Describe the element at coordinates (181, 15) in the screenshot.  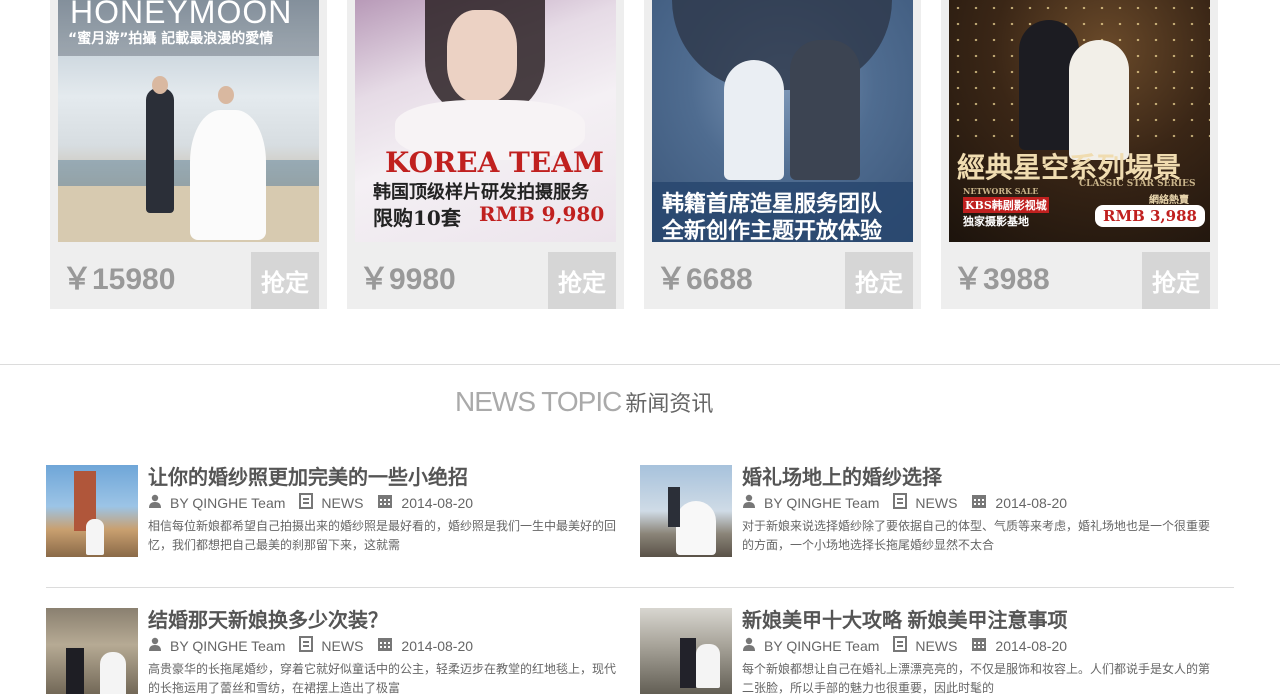
I see `photo-title: HONEYMOON` at that location.